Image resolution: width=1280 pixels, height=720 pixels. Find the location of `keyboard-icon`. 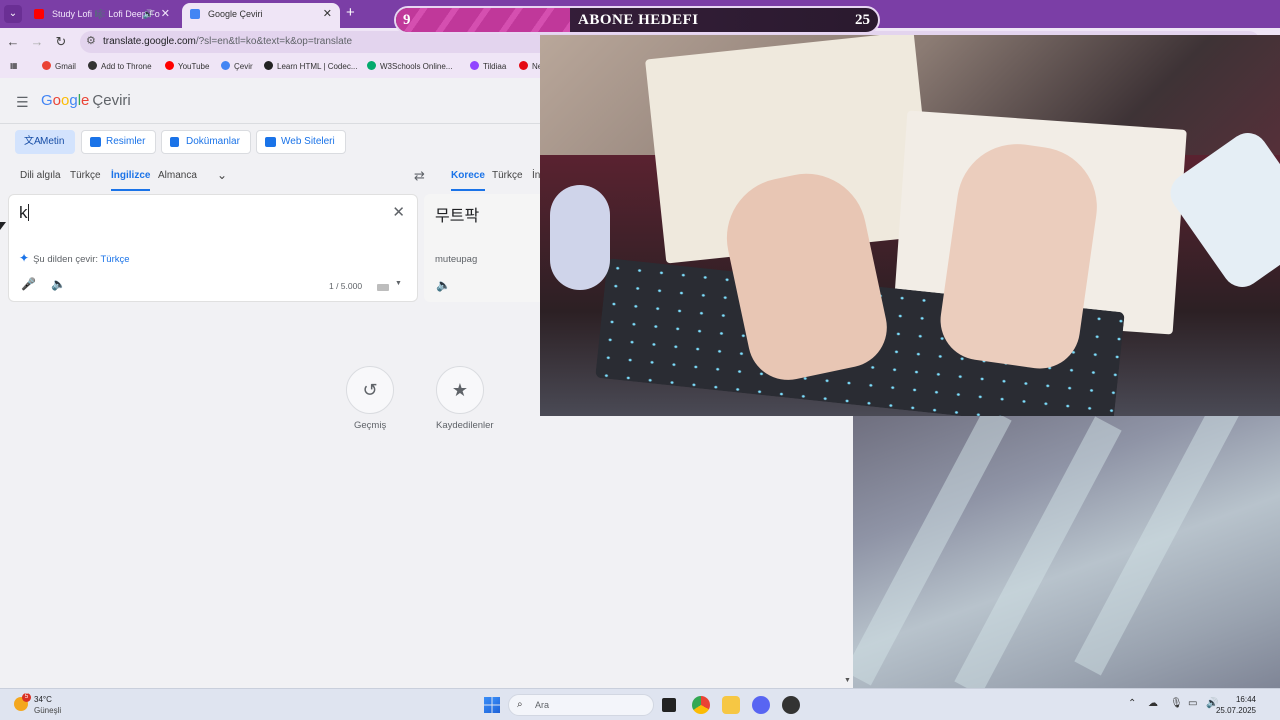

keyboard-icon is located at coordinates (383, 287).